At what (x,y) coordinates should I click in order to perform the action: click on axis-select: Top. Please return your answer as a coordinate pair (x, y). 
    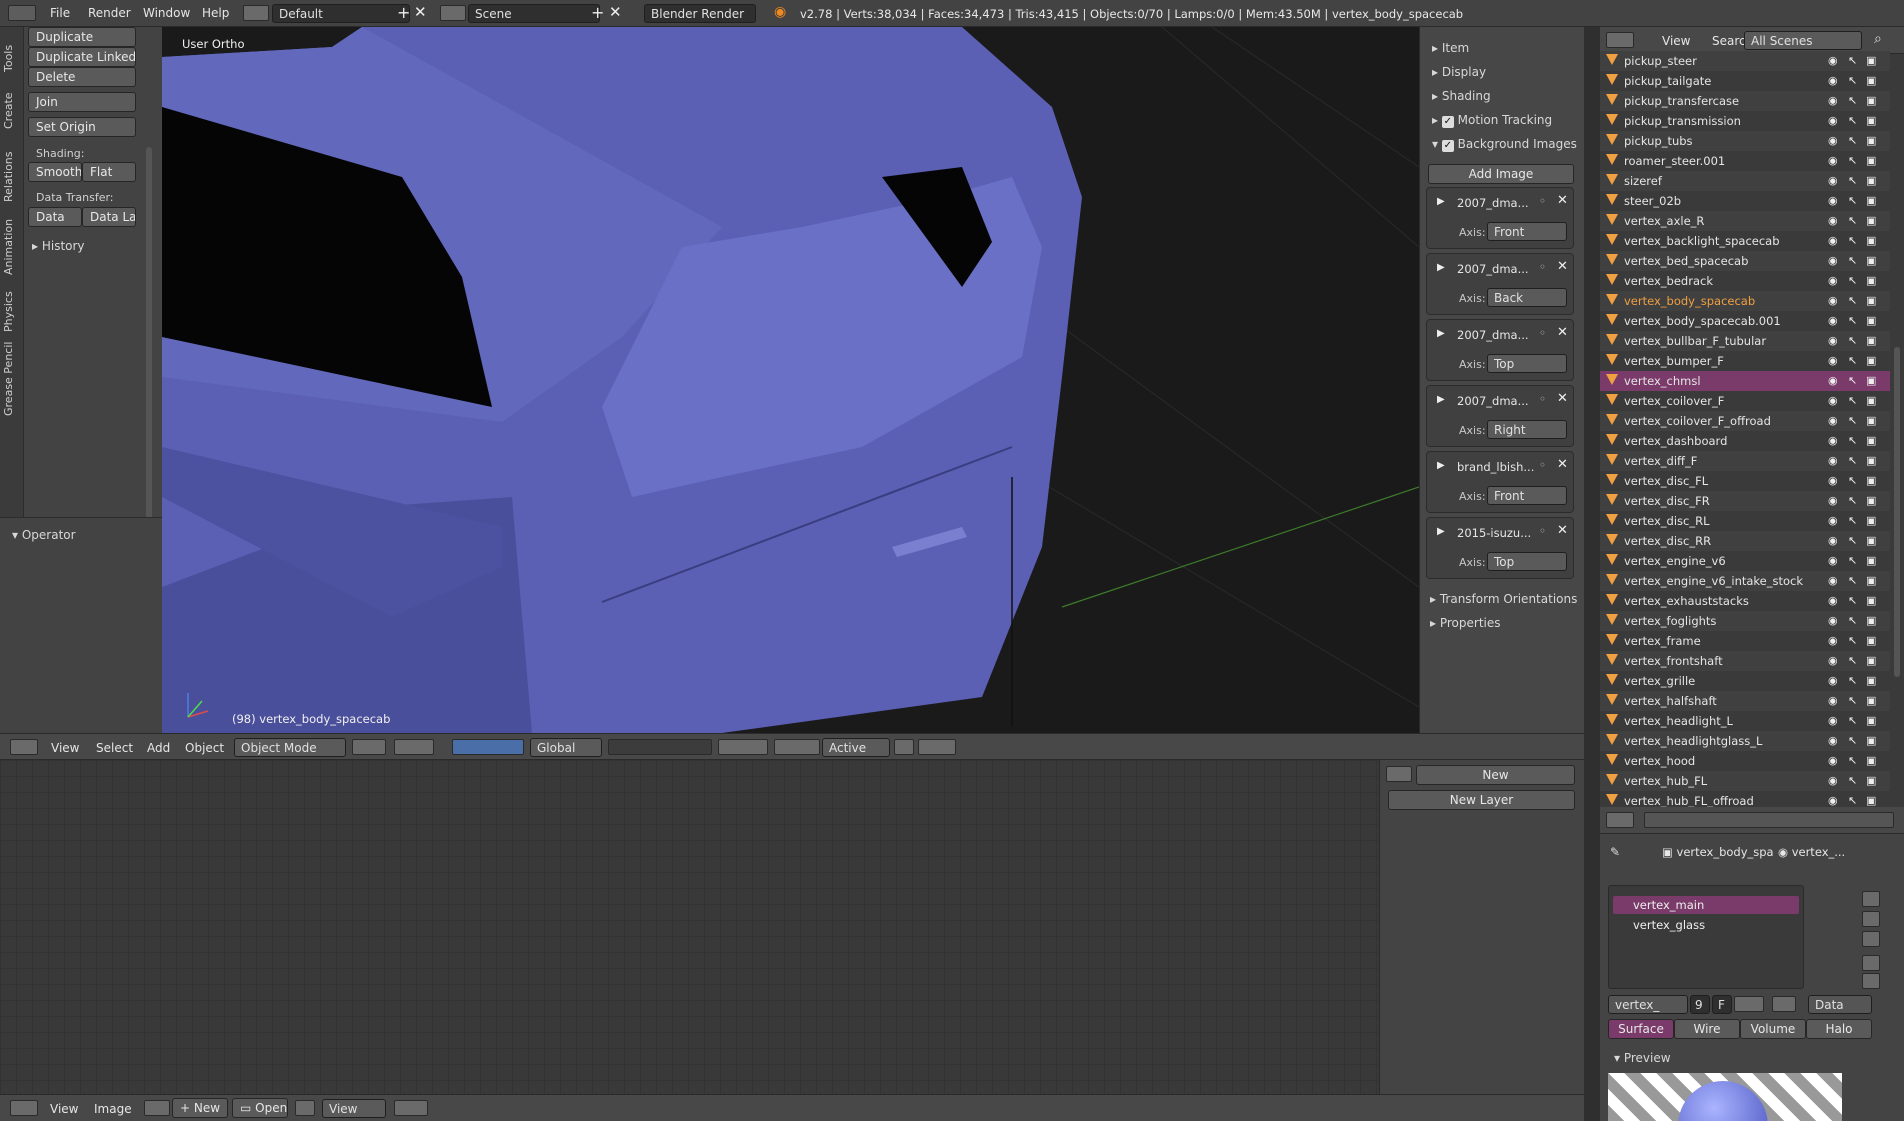
    Looking at the image, I should click on (1527, 363).